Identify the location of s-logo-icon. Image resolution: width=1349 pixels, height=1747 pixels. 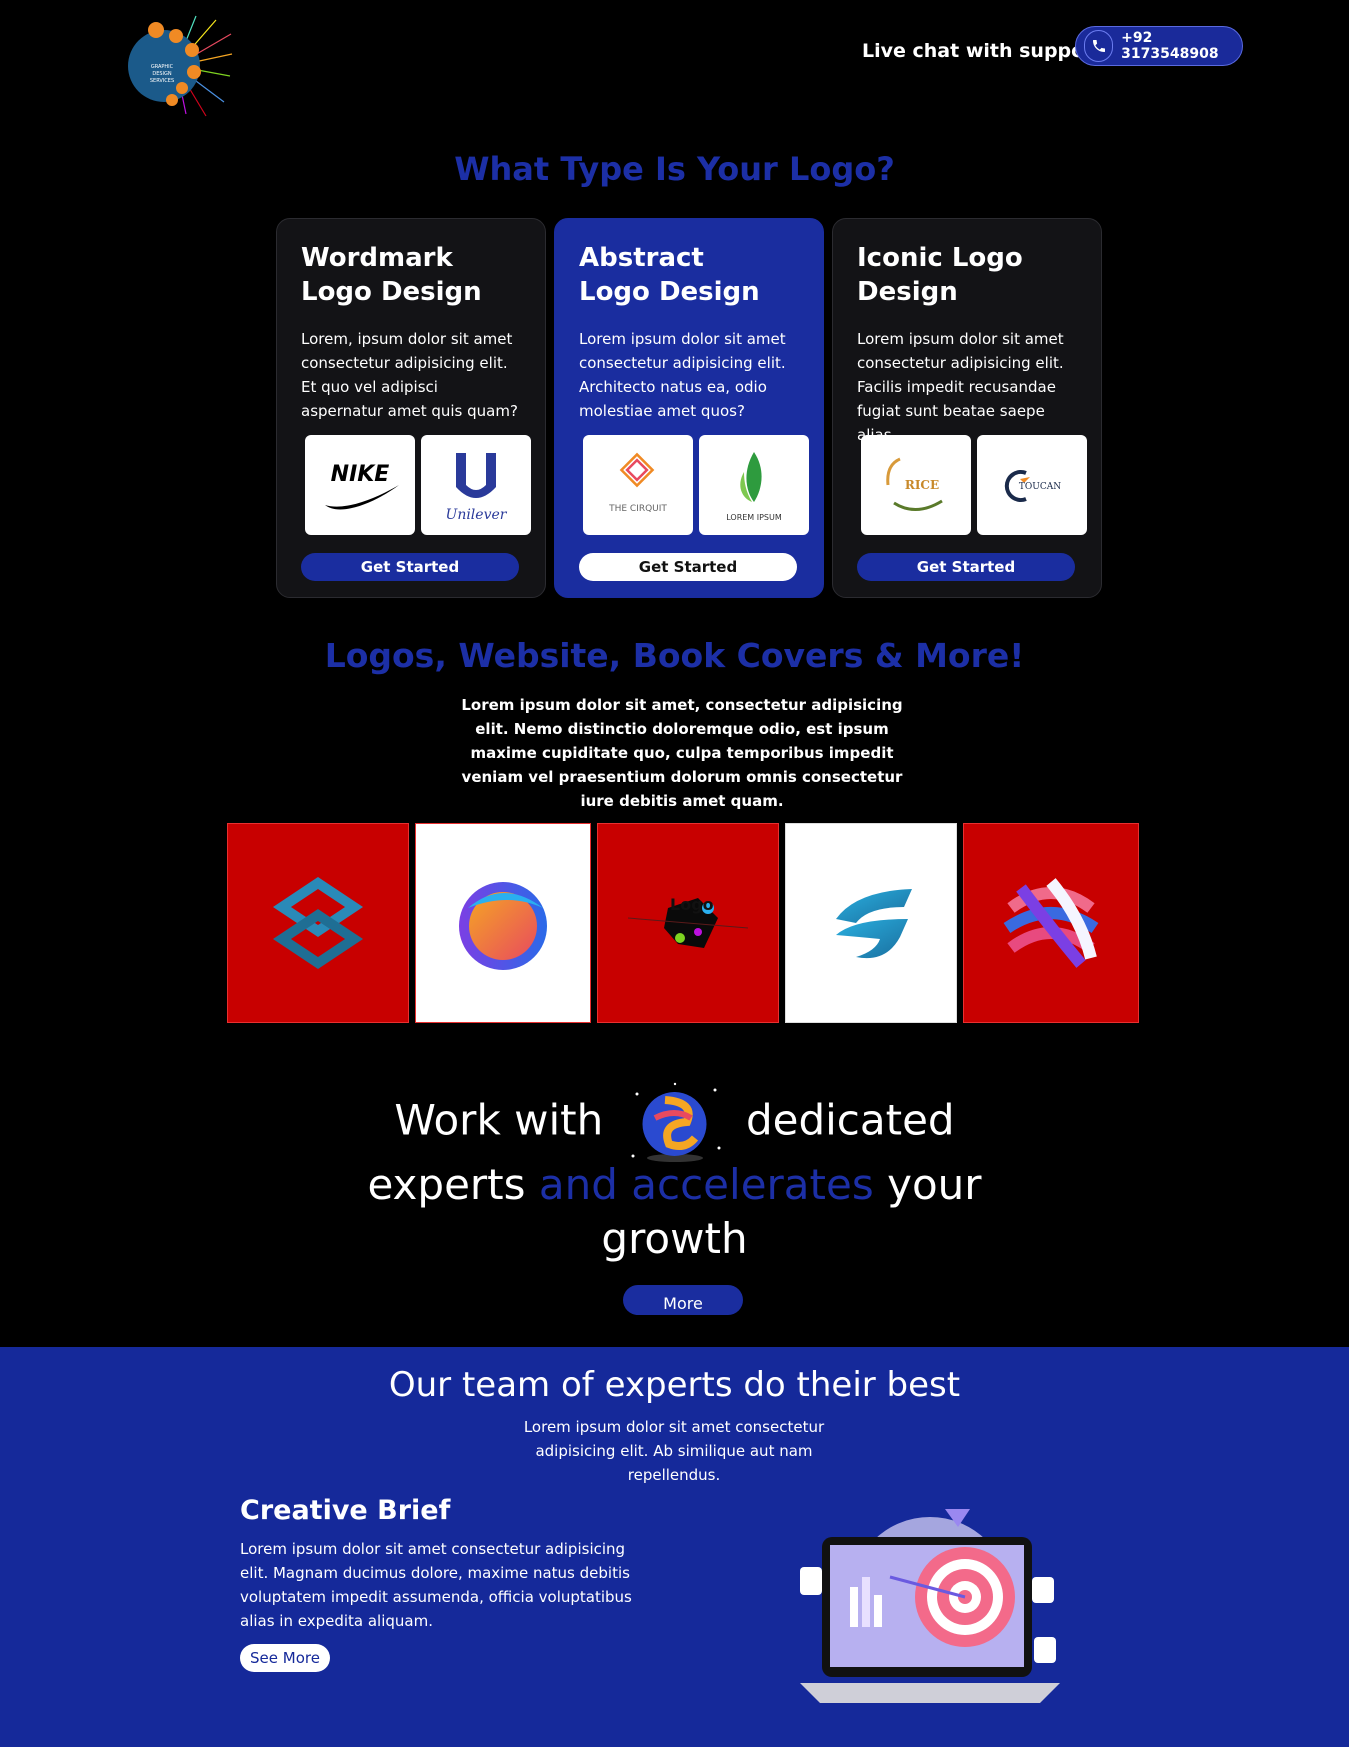
(318, 923).